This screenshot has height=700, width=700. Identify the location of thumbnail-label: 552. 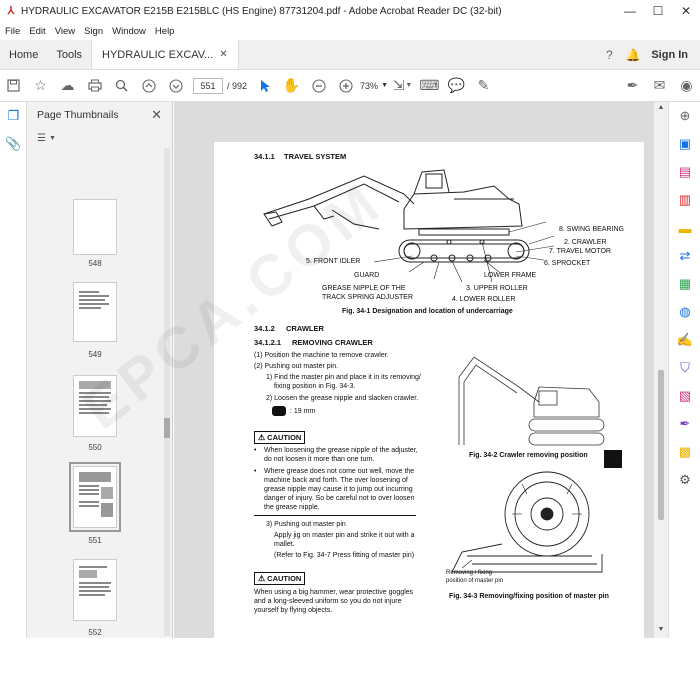
(95, 632).